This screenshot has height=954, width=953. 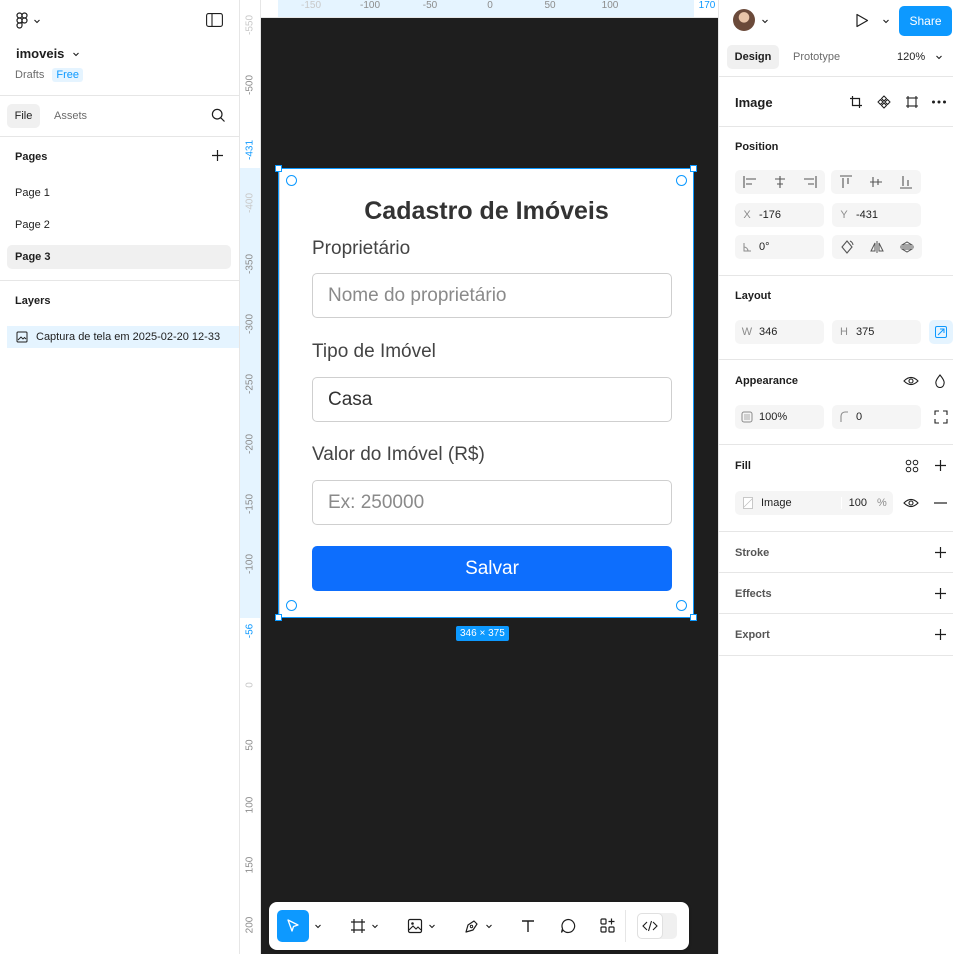 I want to click on width-field: W 346, so click(x=779, y=332).